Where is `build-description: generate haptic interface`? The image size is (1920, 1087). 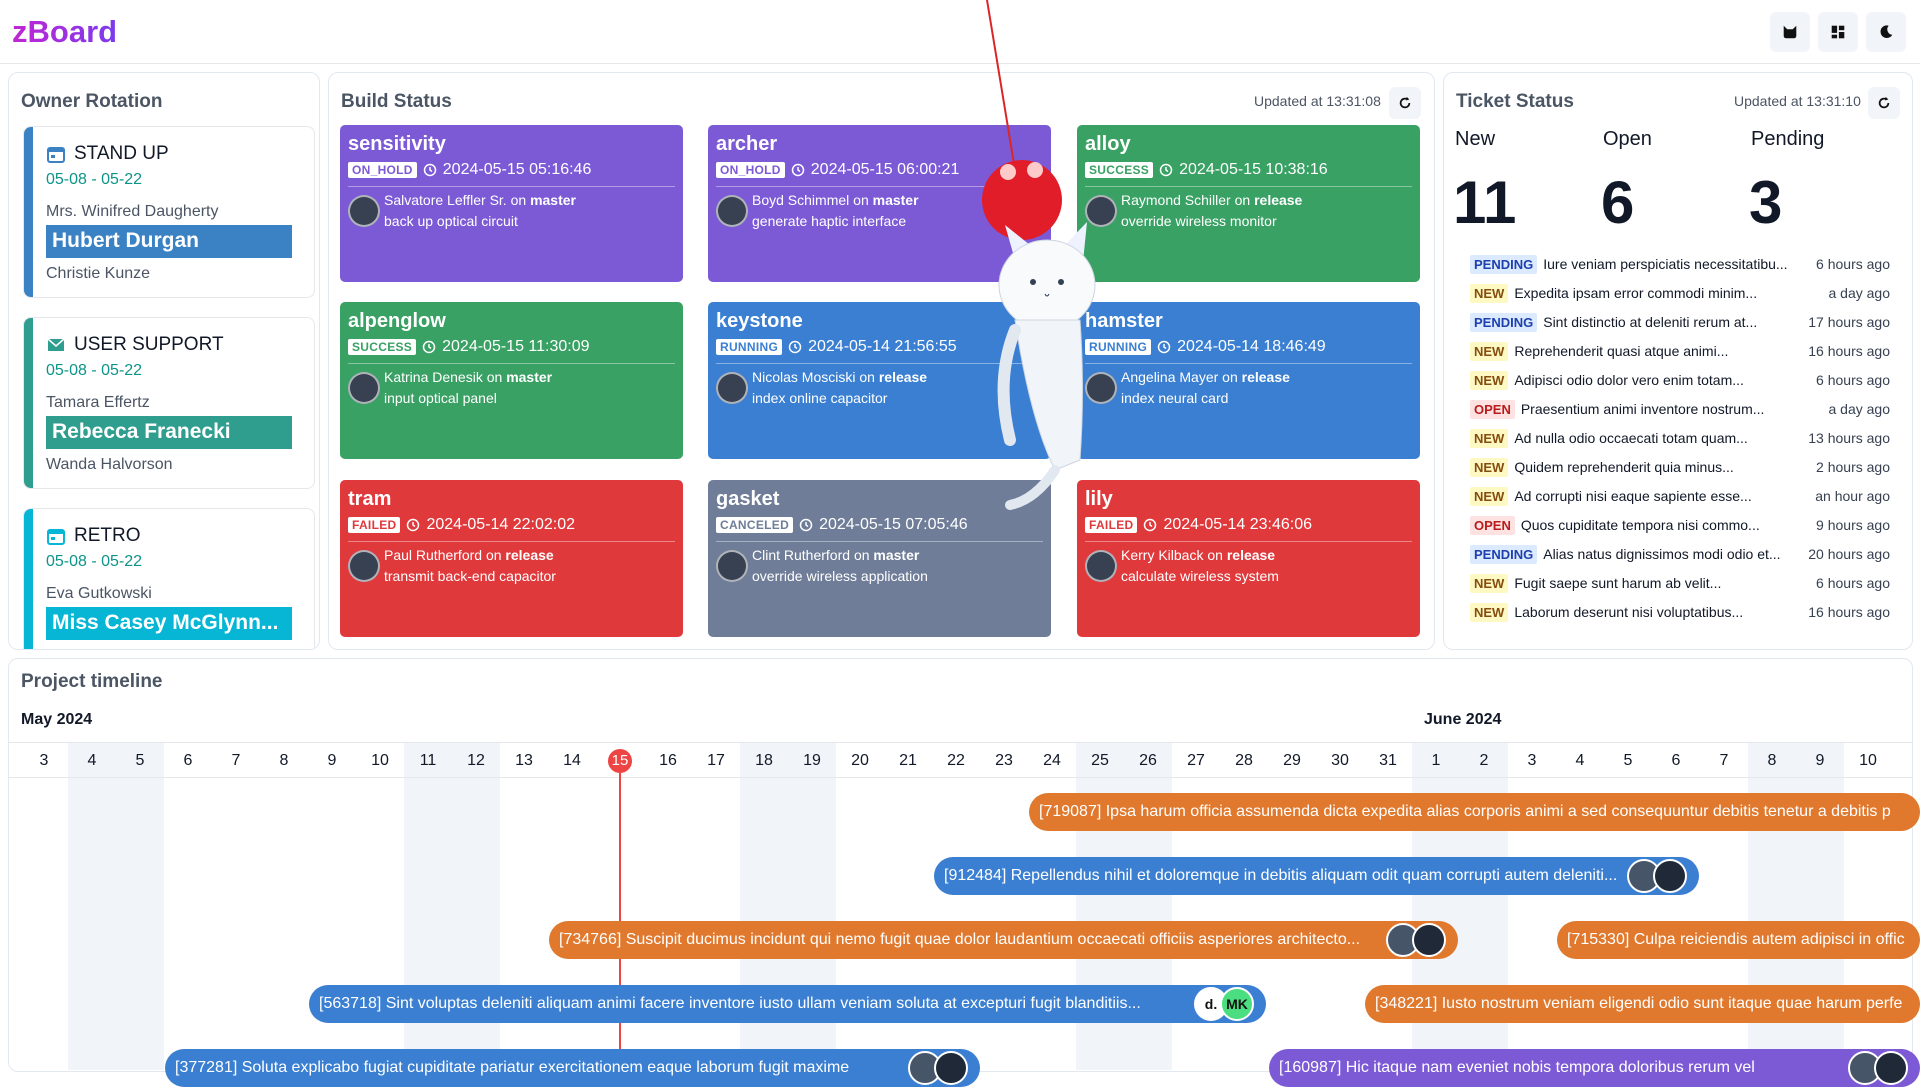
build-description: generate haptic interface is located at coordinates (829, 221).